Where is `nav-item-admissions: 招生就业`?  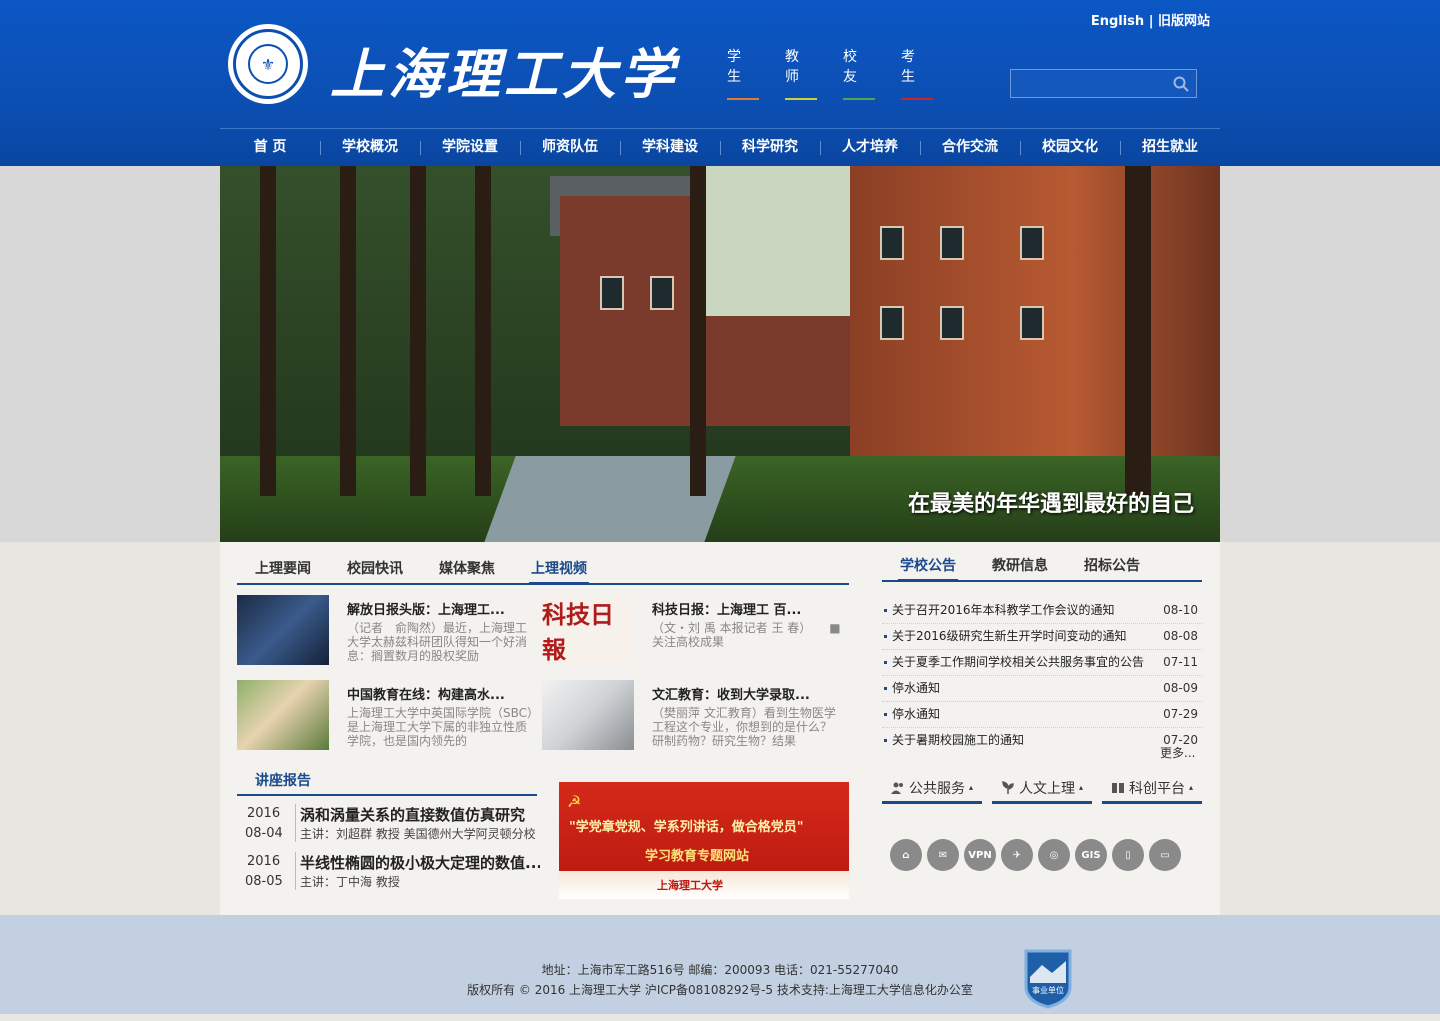
nav-item-admissions: 招生就业 is located at coordinates (1170, 147).